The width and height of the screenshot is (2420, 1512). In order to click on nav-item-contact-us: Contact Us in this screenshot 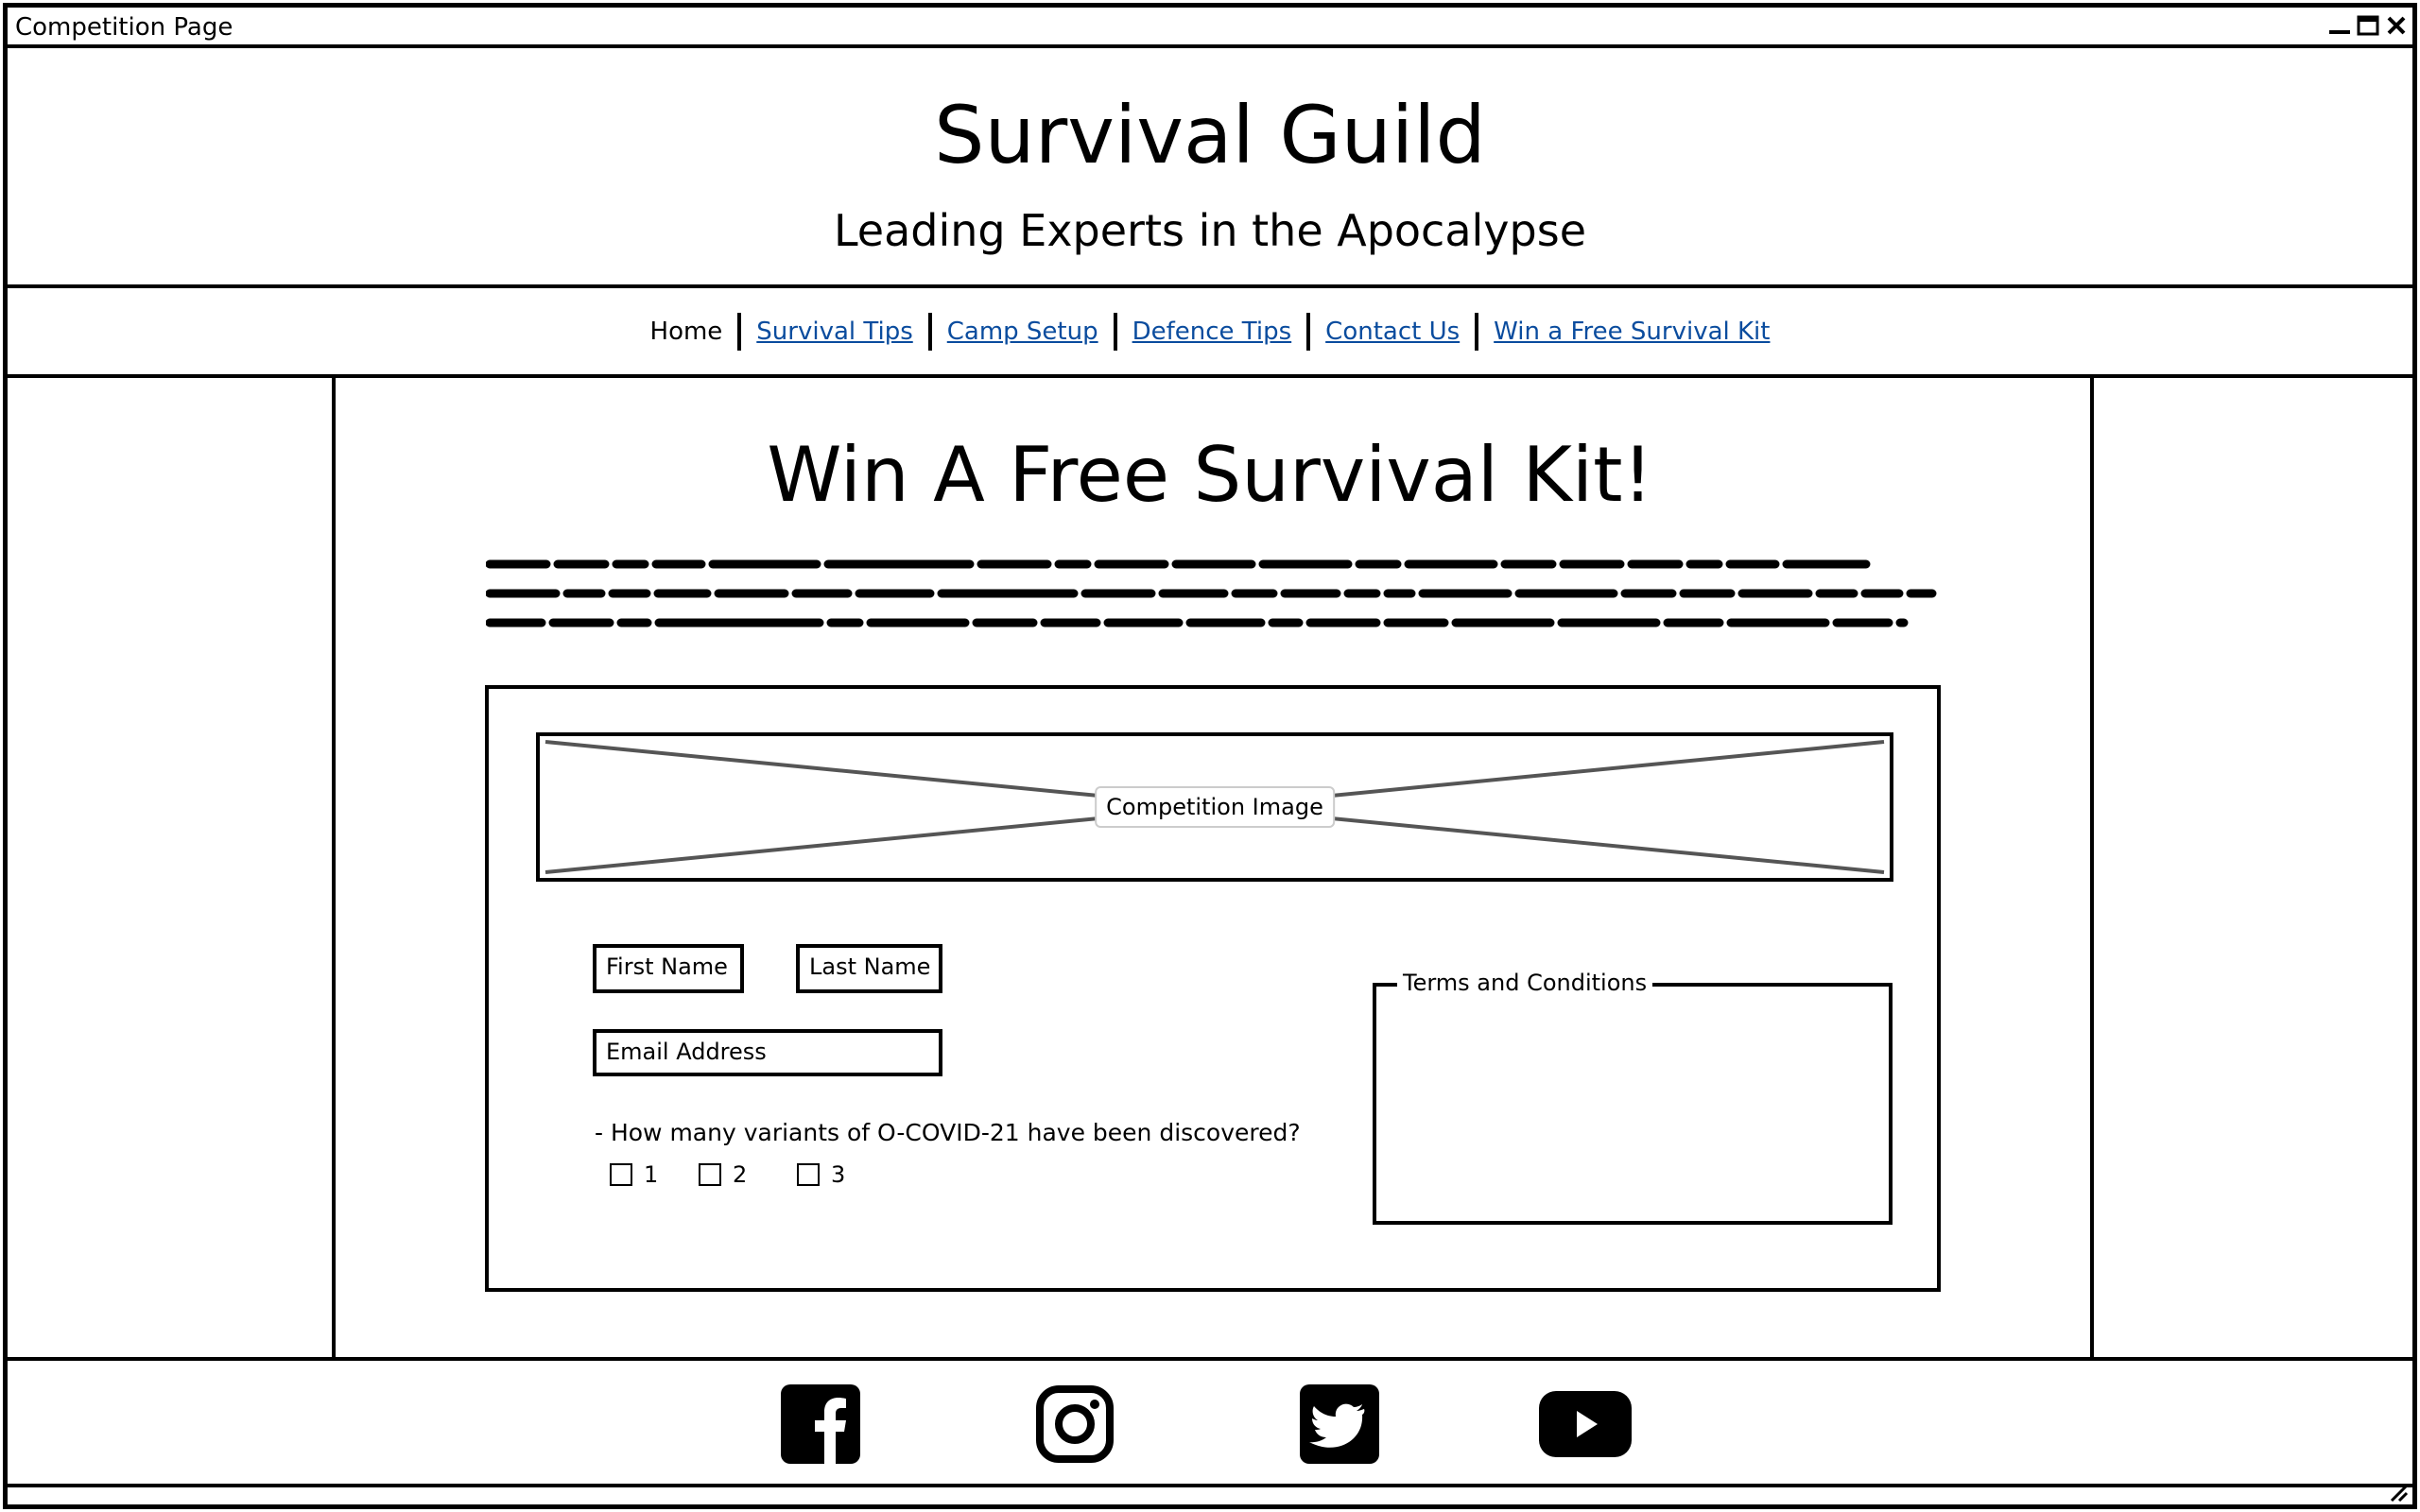, I will do `click(1392, 332)`.